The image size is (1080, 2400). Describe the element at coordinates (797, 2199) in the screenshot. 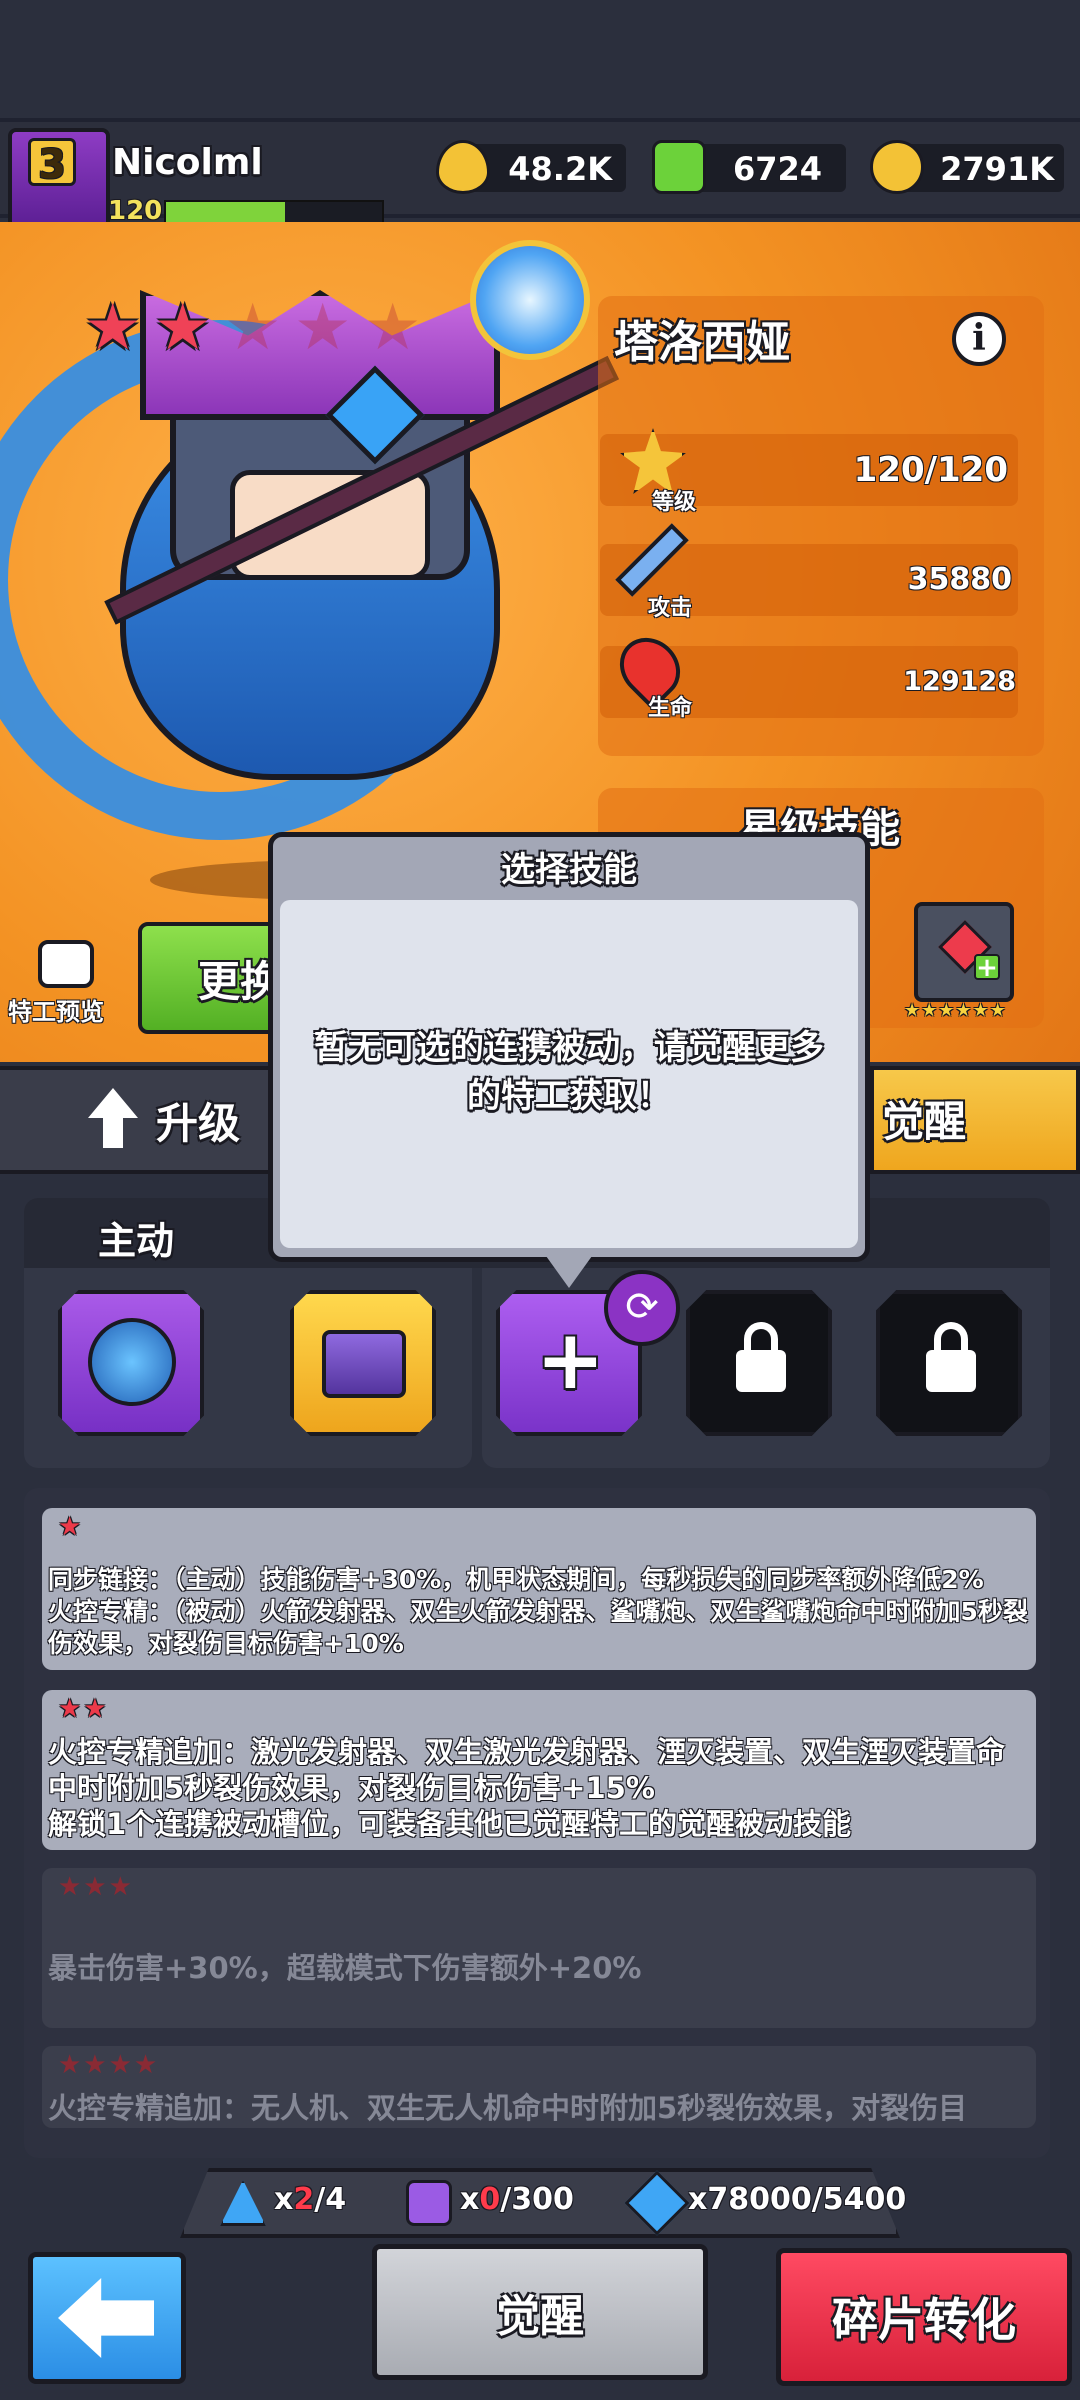

I see `material-count-blue: x78000/5400` at that location.